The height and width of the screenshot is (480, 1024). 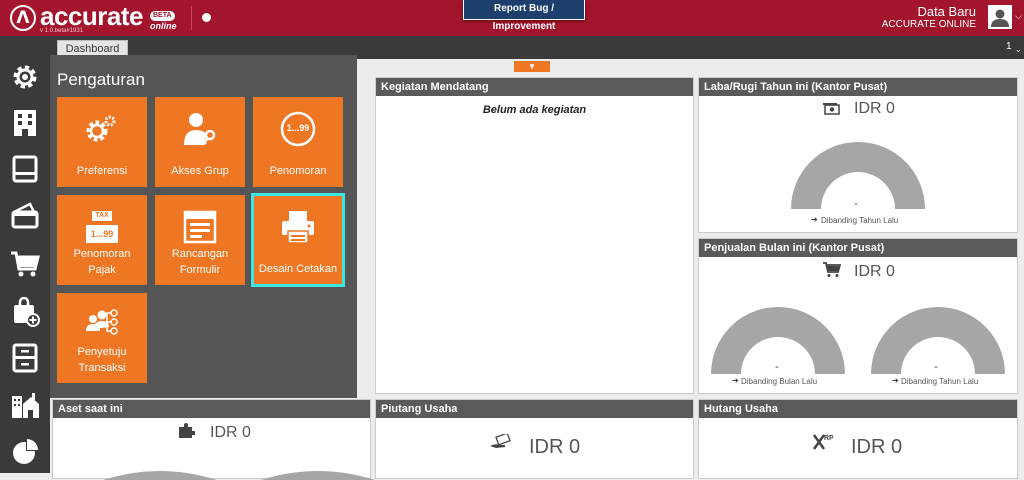 I want to click on sales-month-gauge-value: -, so click(x=777, y=366).